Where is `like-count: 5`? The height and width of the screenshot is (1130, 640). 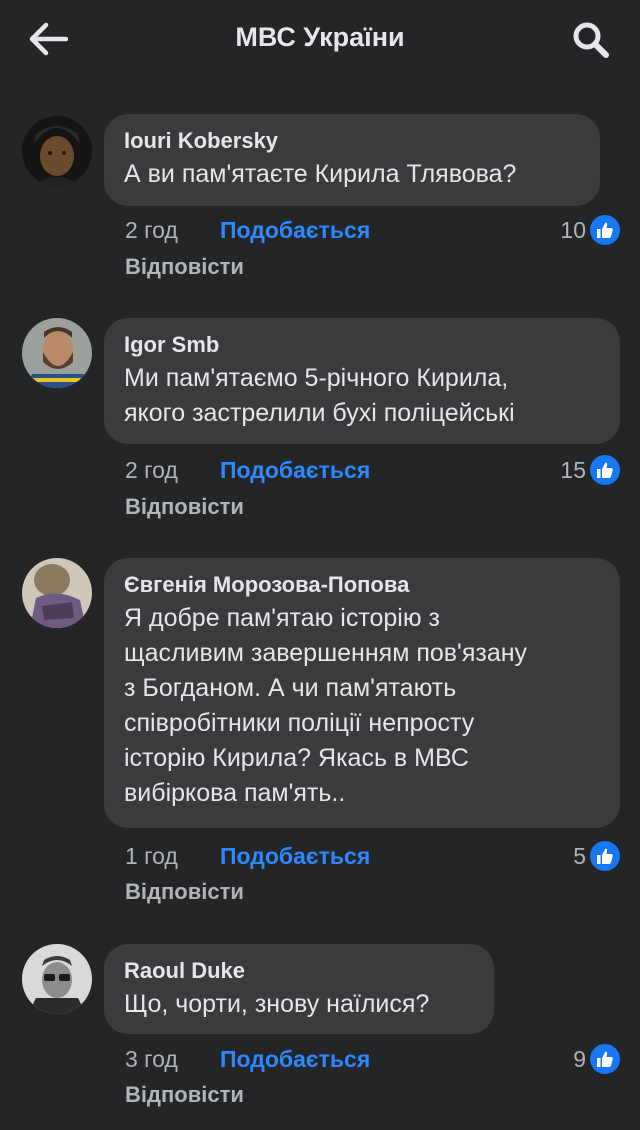
like-count: 5 is located at coordinates (579, 855).